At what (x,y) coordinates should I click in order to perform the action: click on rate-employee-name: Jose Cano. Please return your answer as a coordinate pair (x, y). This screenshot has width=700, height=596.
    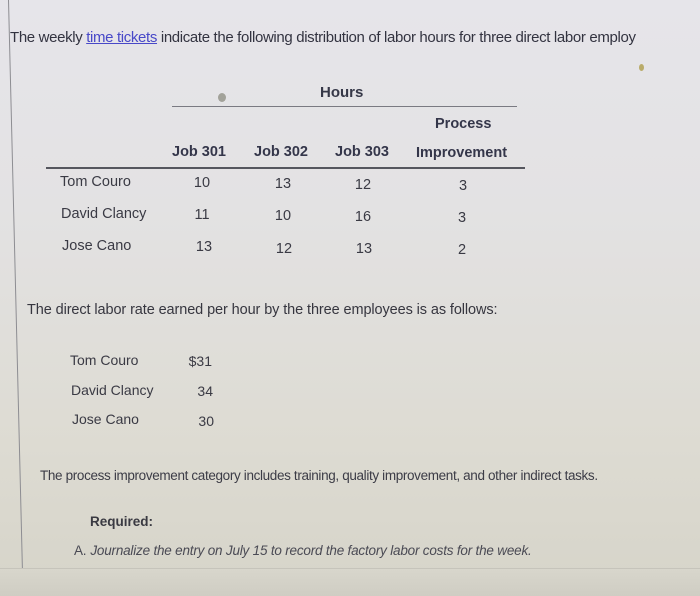
    Looking at the image, I should click on (105, 419).